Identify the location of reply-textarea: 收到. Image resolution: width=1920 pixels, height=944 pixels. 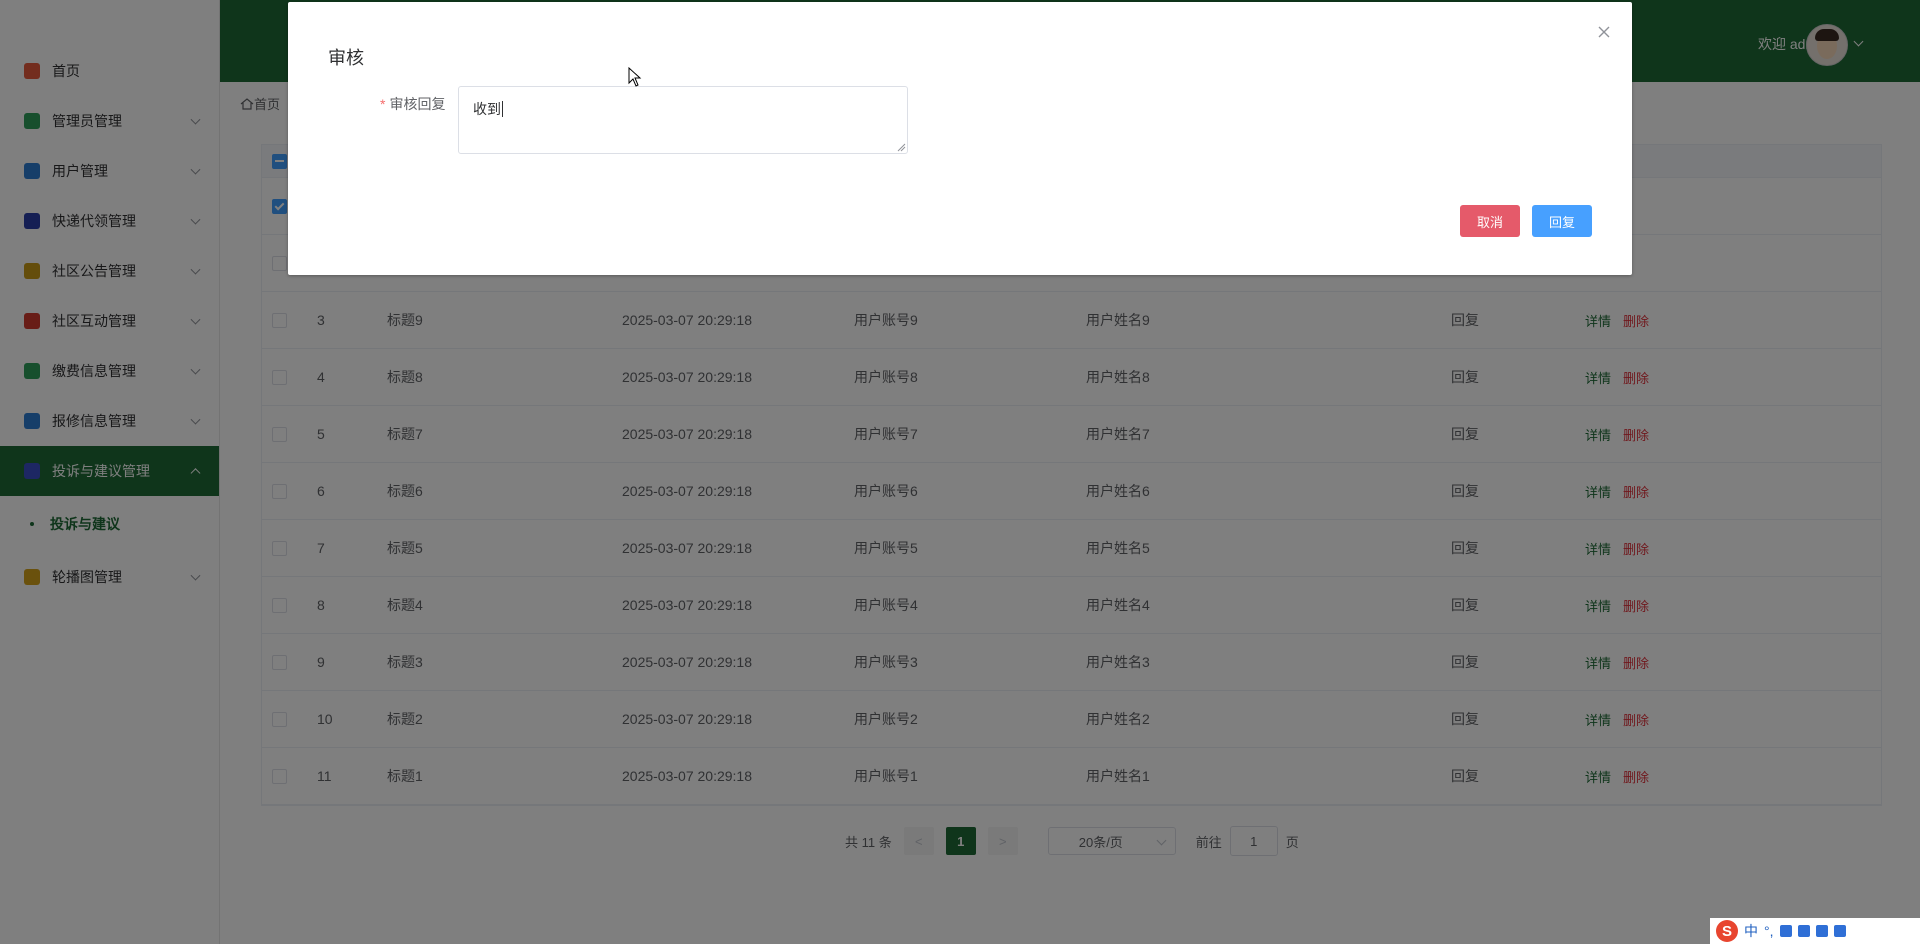
(683, 120).